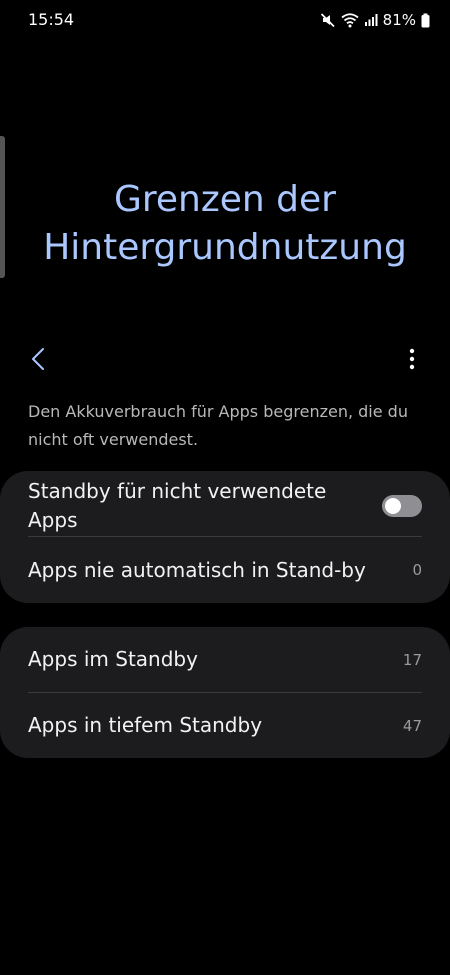 This screenshot has width=450, height=975. I want to click on battery-percent: 81%, so click(399, 20).